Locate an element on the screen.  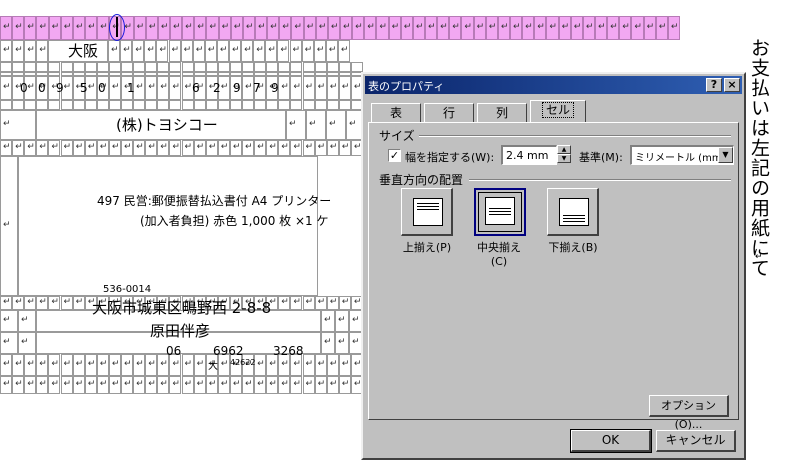
cancel-button: キャンセル is located at coordinates (696, 441).